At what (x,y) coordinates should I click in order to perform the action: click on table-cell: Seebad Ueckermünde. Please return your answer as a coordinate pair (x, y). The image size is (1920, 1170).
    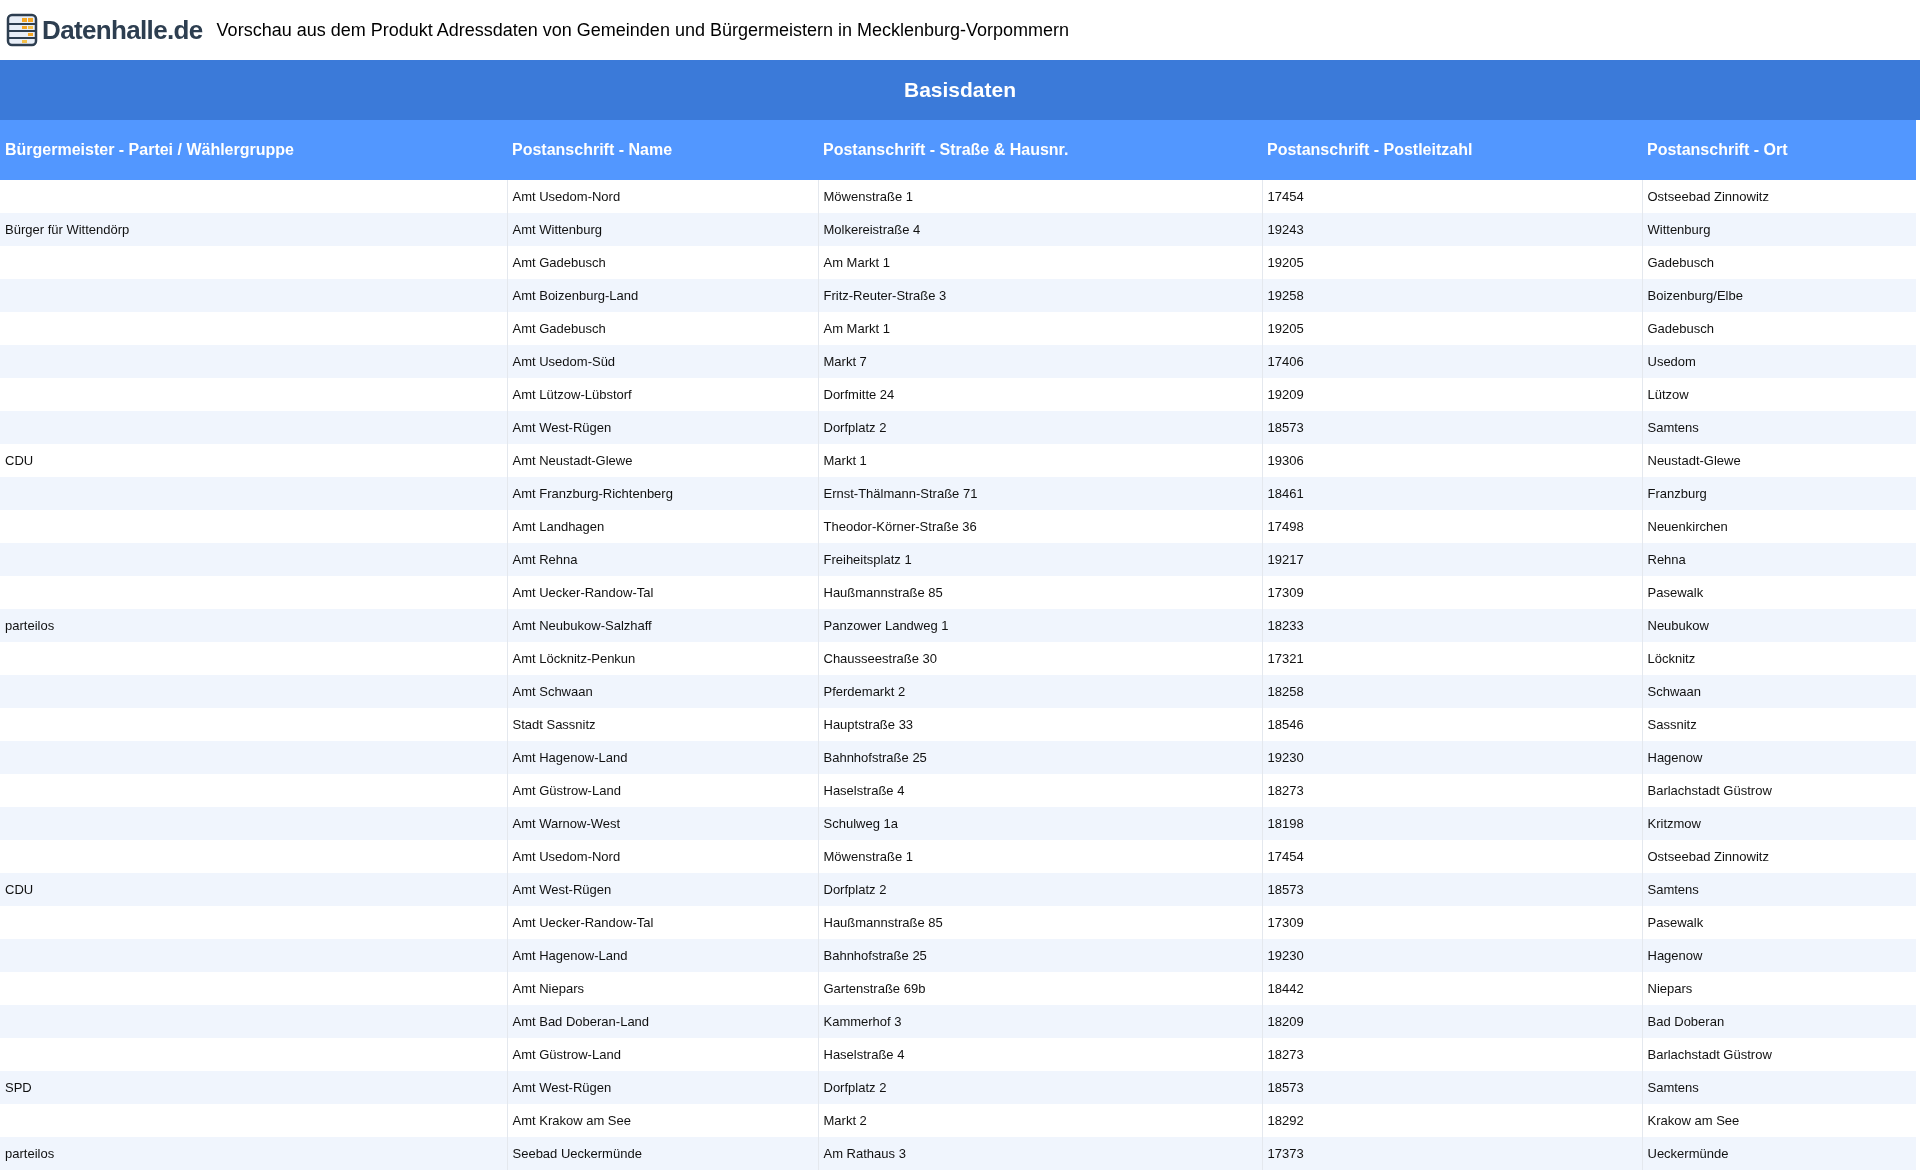
    Looking at the image, I should click on (662, 1153).